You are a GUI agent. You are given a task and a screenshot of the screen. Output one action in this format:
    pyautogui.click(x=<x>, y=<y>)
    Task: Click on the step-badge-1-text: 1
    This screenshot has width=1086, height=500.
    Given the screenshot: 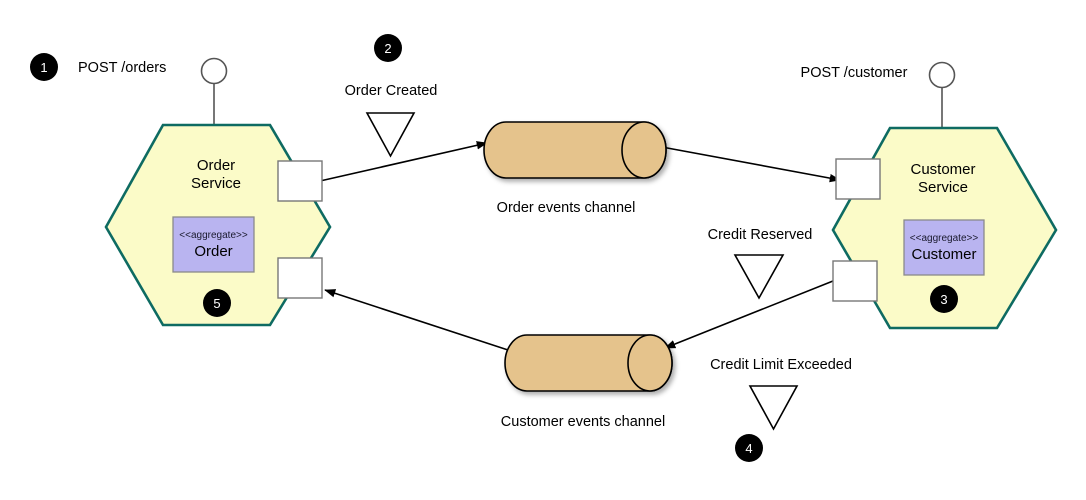 What is the action you would take?
    pyautogui.click(x=43, y=67)
    